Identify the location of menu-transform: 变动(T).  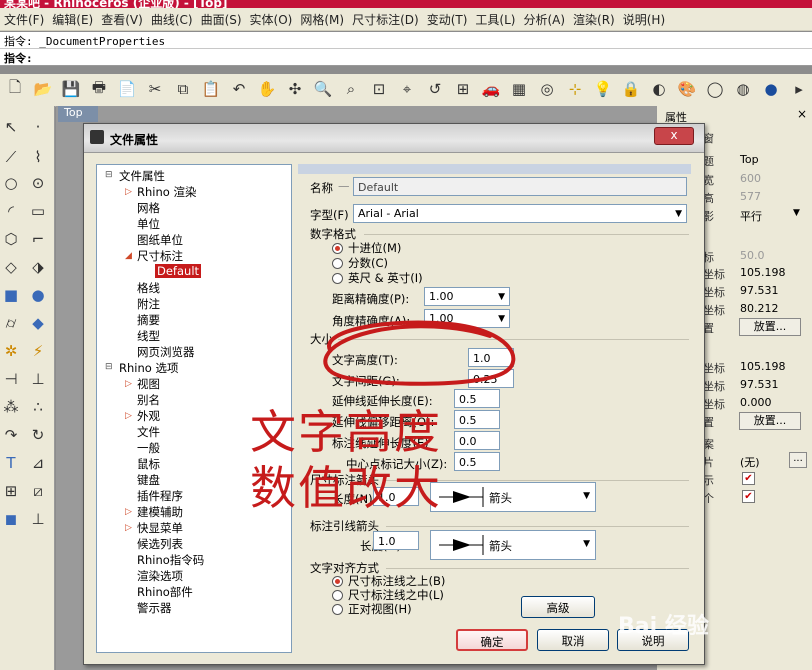
(447, 18).